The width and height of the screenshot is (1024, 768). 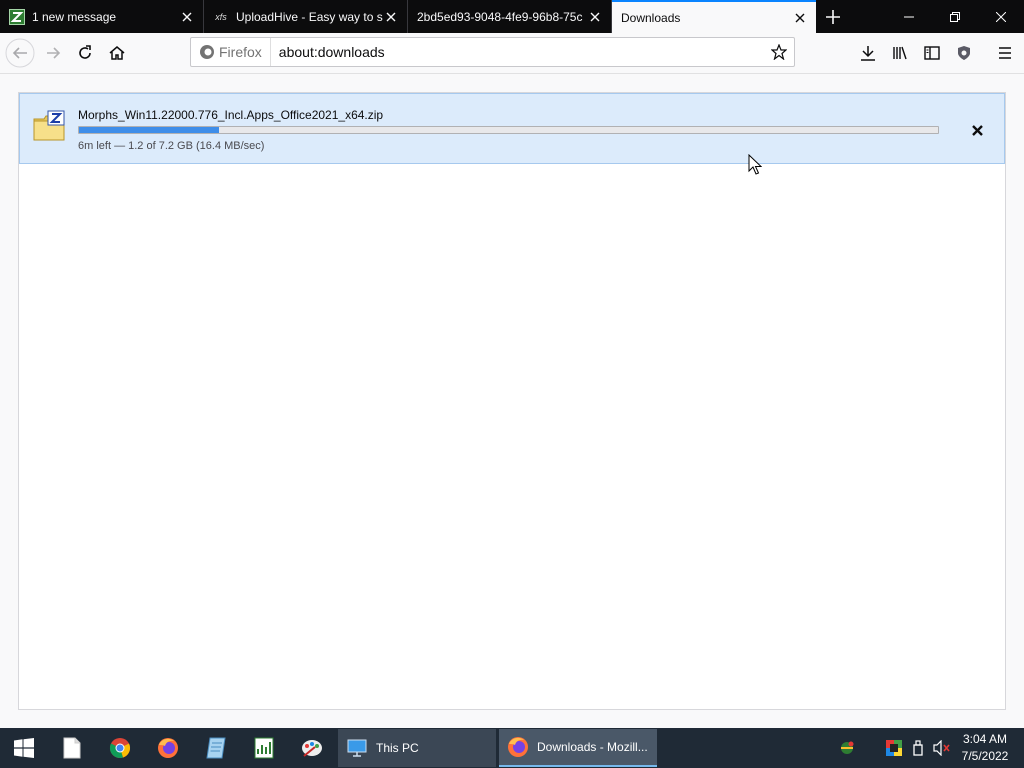 I want to click on forward-arrow-icon, so click(x=54, y=53).